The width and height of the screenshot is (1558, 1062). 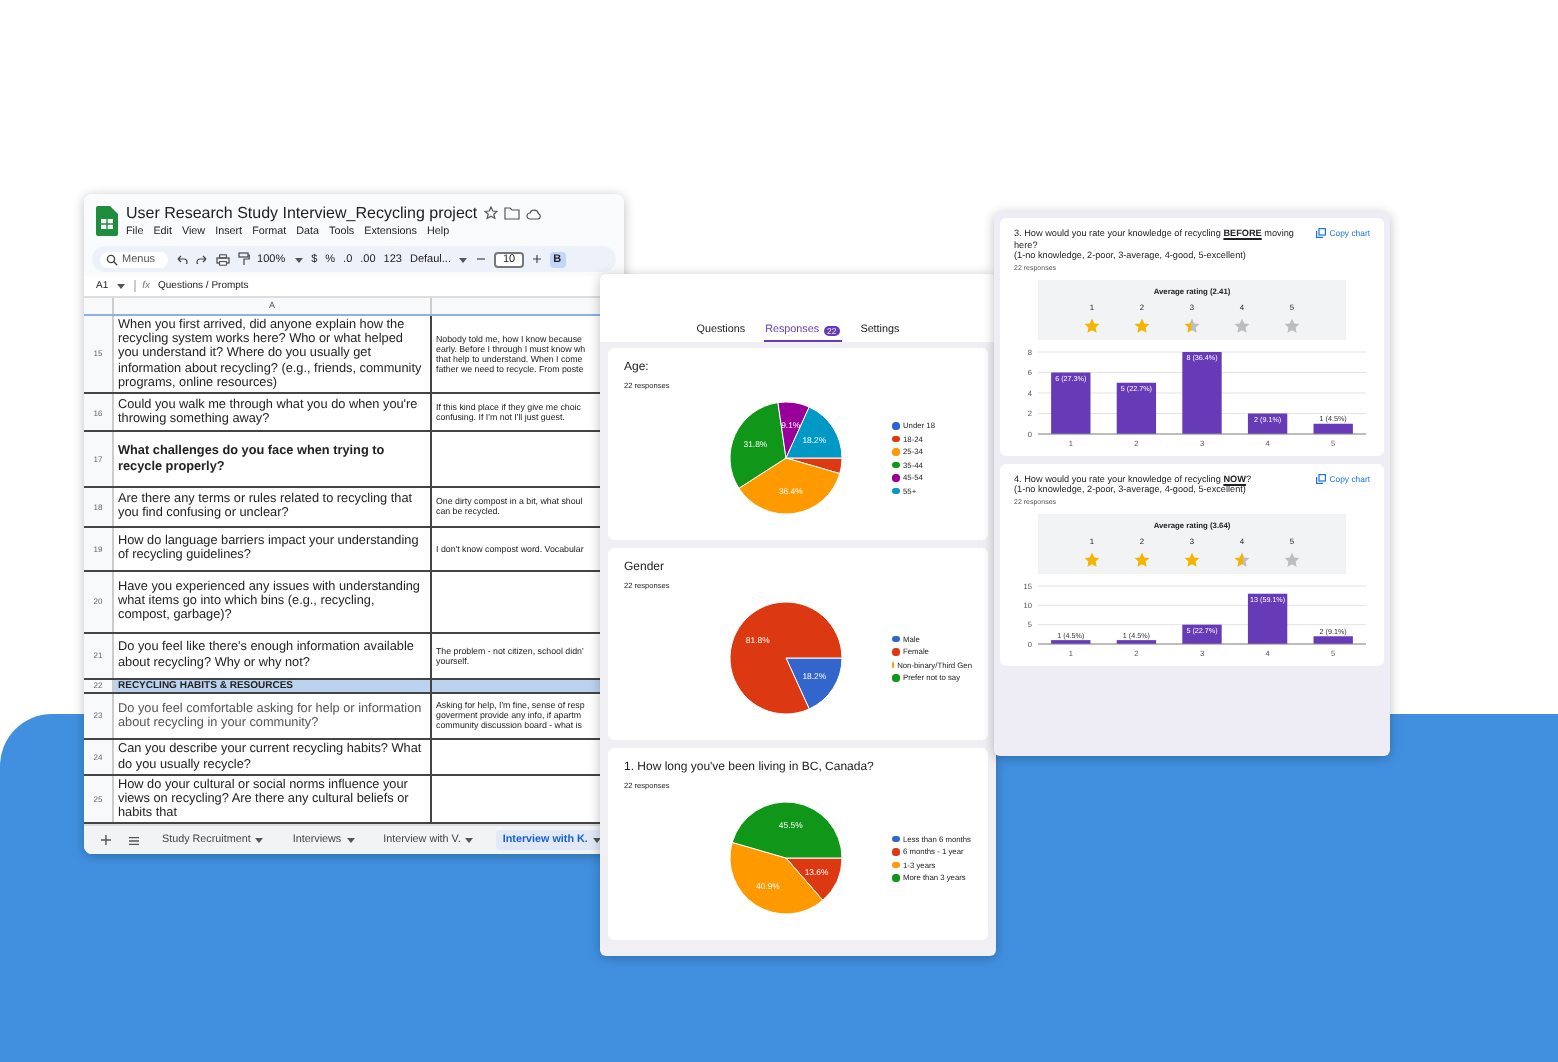 I want to click on paint-roller-icon, so click(x=243, y=259).